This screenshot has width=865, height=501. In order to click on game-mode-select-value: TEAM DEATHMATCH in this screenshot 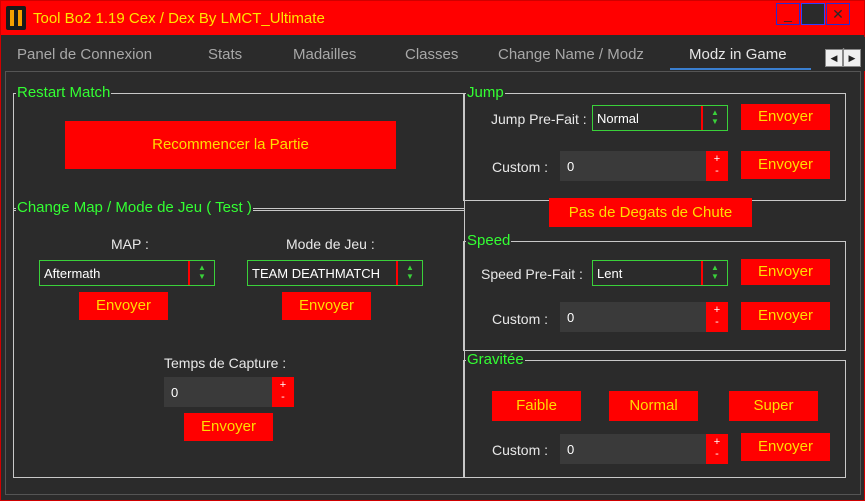, I will do `click(316, 273)`.